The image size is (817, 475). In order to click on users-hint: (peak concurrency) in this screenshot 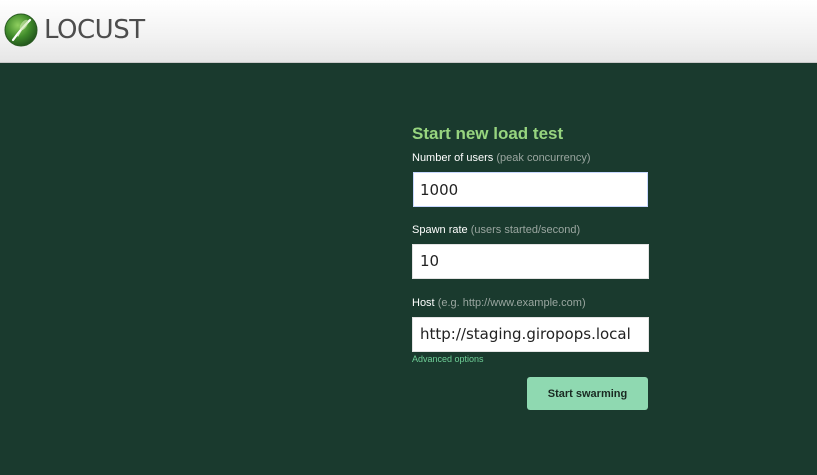, I will do `click(543, 158)`.